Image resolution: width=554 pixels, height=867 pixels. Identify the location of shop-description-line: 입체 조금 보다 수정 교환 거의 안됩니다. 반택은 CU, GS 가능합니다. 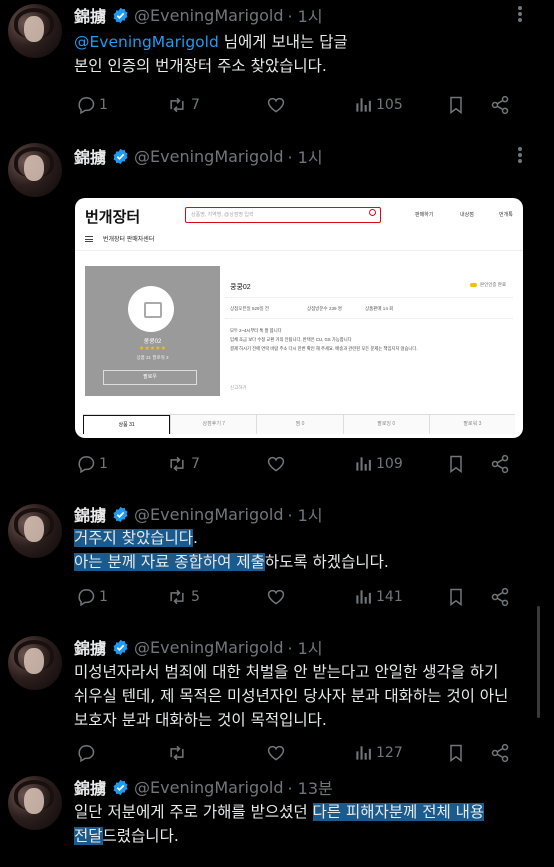
(291, 339).